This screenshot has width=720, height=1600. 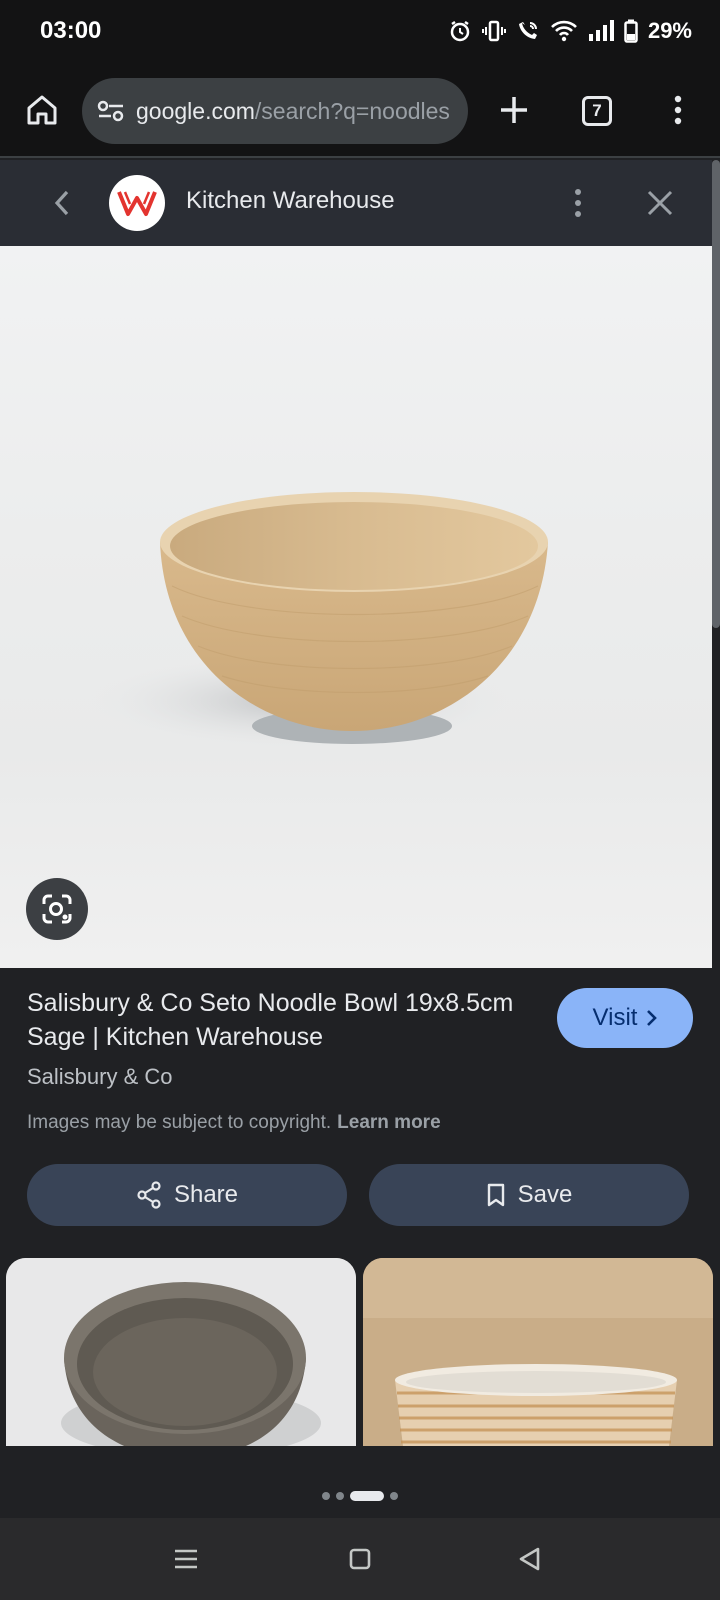 What do you see at coordinates (319, 620) in the screenshot?
I see `noodle-bowl-image` at bounding box center [319, 620].